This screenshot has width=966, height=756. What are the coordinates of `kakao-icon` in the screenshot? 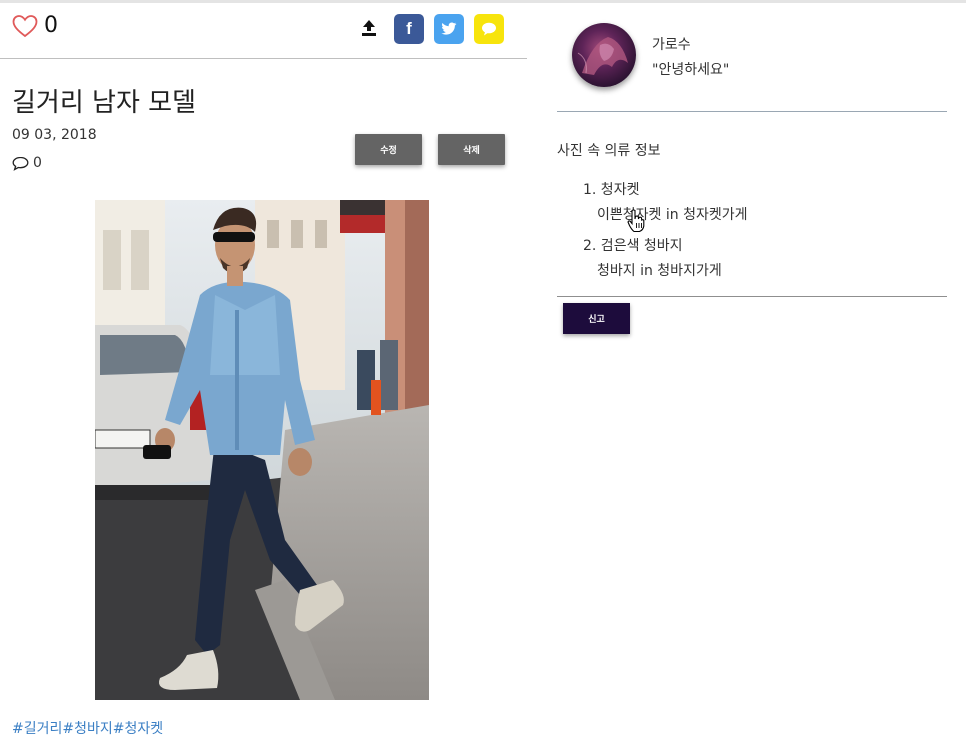 It's located at (489, 29).